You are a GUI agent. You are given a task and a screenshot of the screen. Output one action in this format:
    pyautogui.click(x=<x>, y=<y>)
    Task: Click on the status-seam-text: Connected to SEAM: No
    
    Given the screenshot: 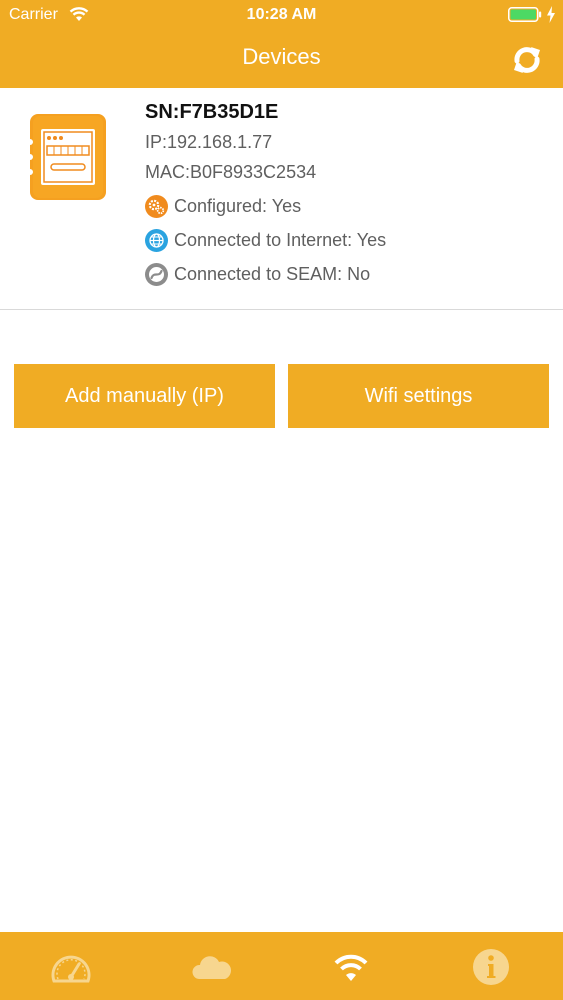 What is the action you would take?
    pyautogui.click(x=272, y=274)
    